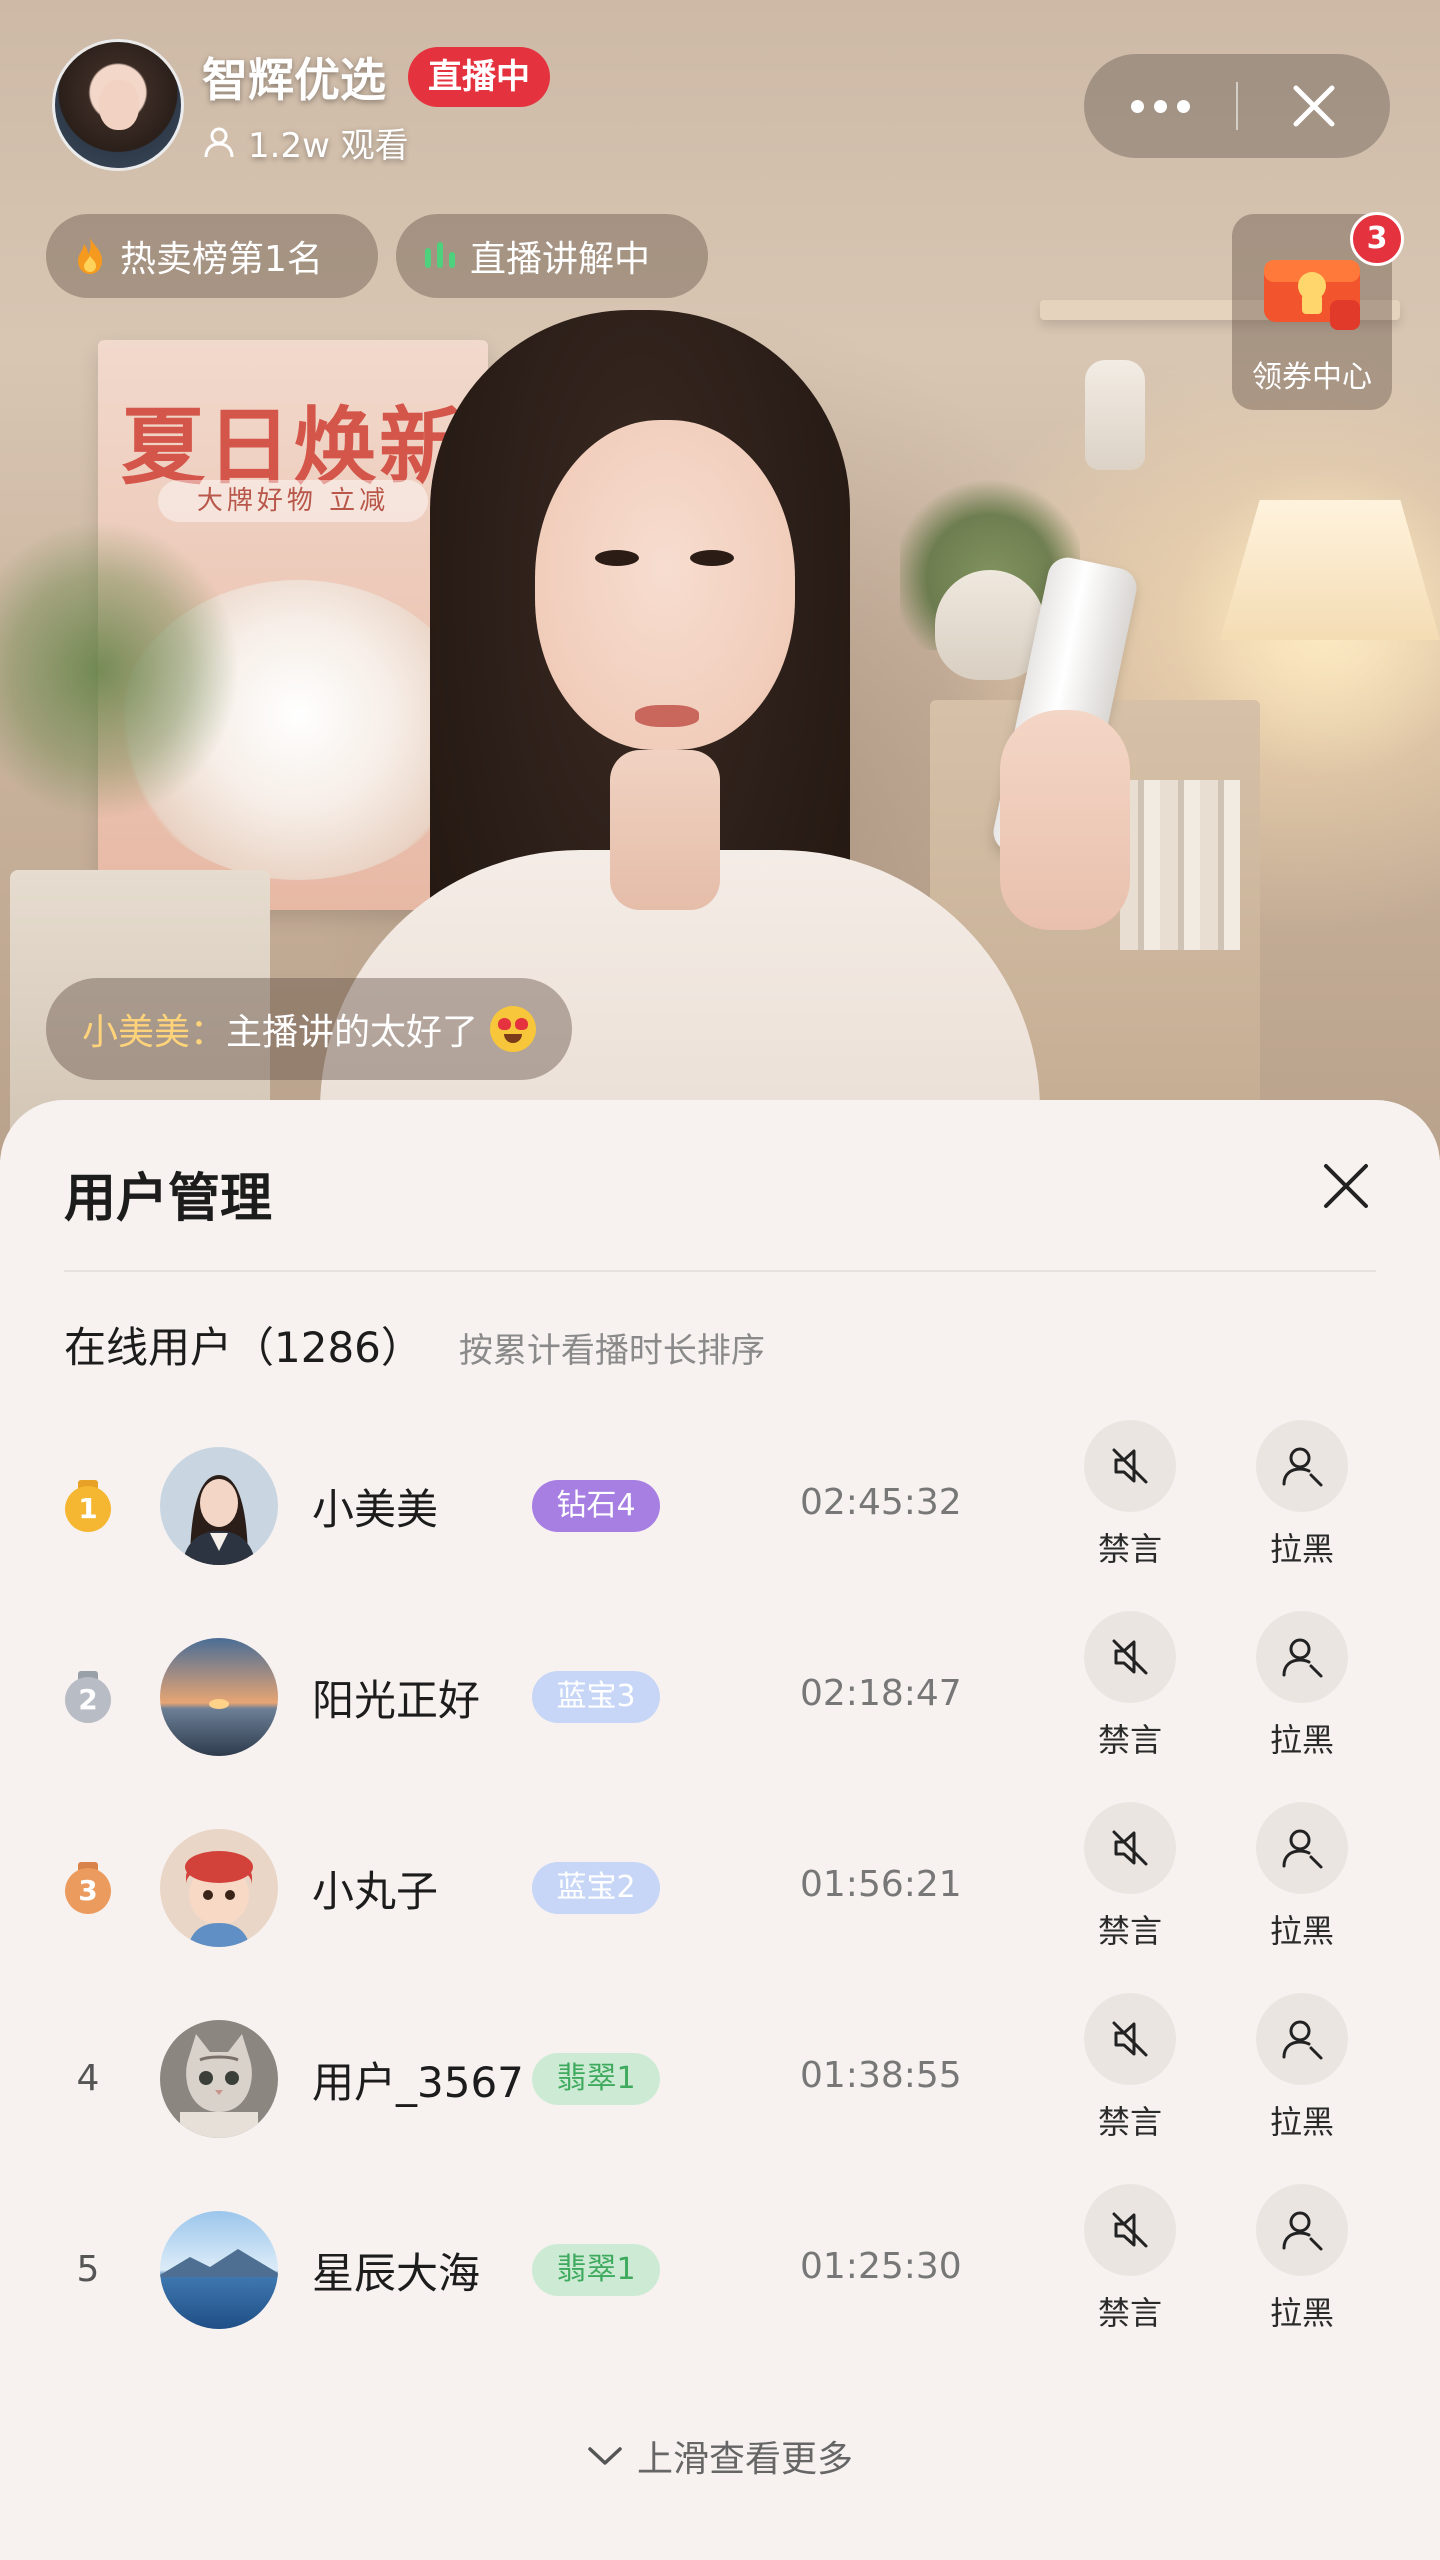 The width and height of the screenshot is (1440, 2560). What do you see at coordinates (665, 585) in the screenshot?
I see `host-face` at bounding box center [665, 585].